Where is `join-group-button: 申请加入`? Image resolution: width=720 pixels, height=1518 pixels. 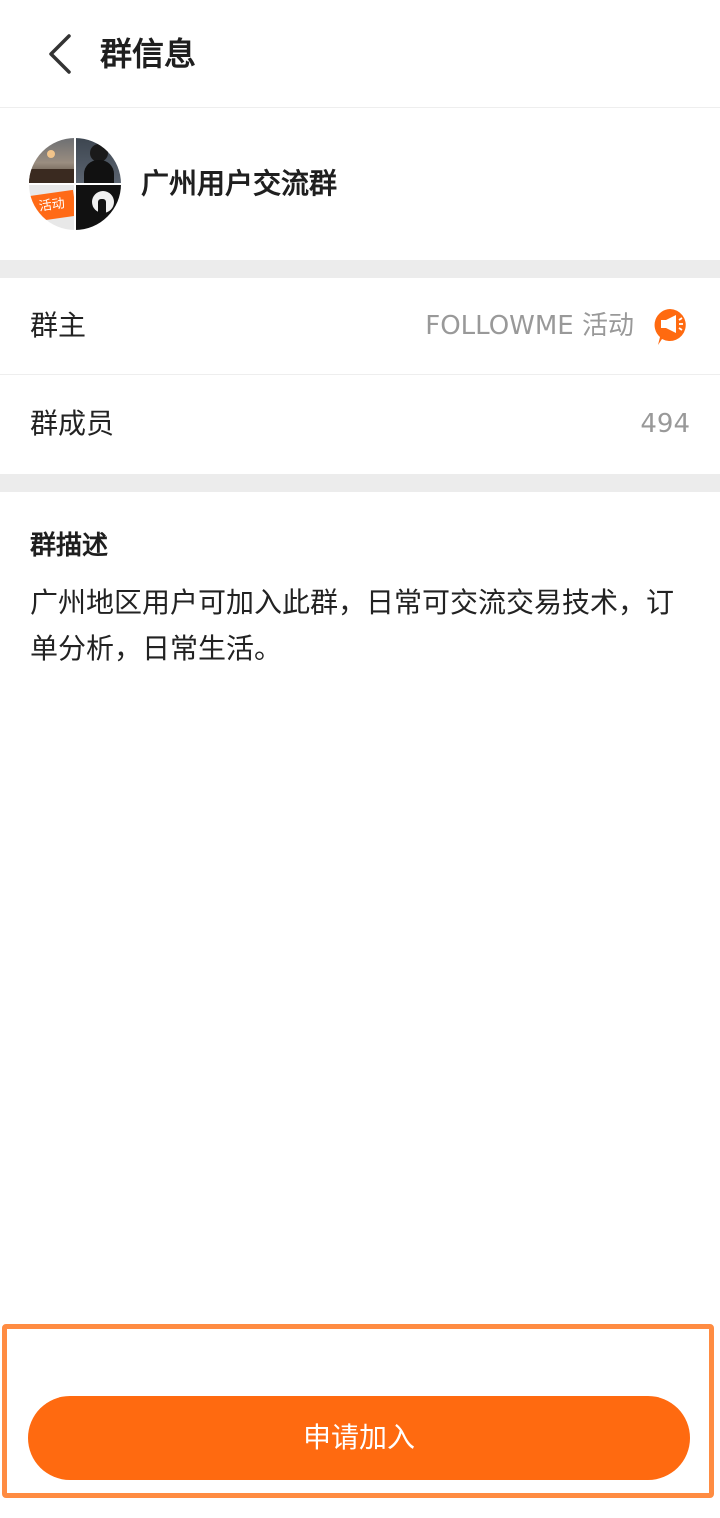
join-group-button: 申请加入 is located at coordinates (359, 1438).